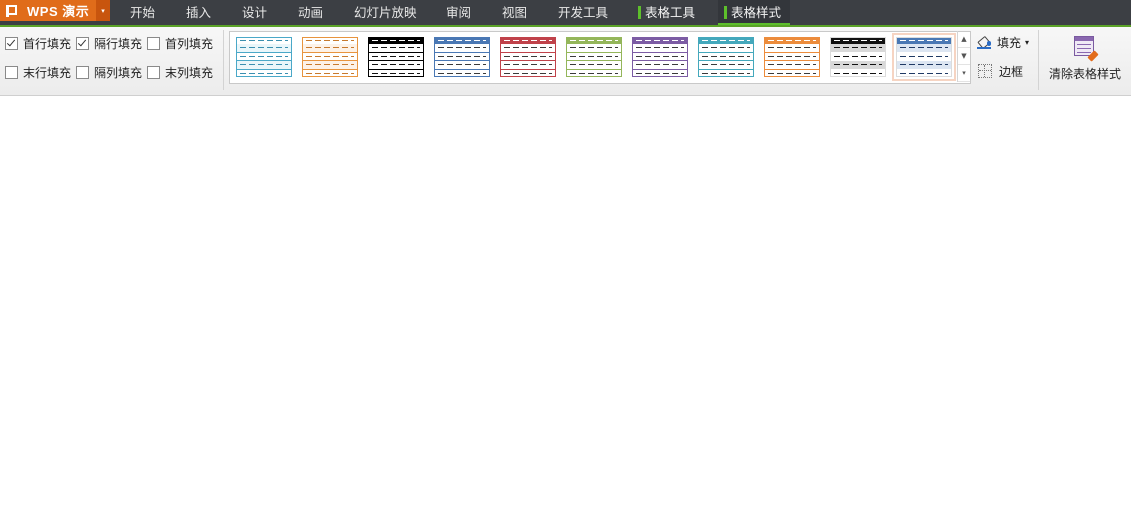  I want to click on paint-bucket-icon, so click(984, 42).